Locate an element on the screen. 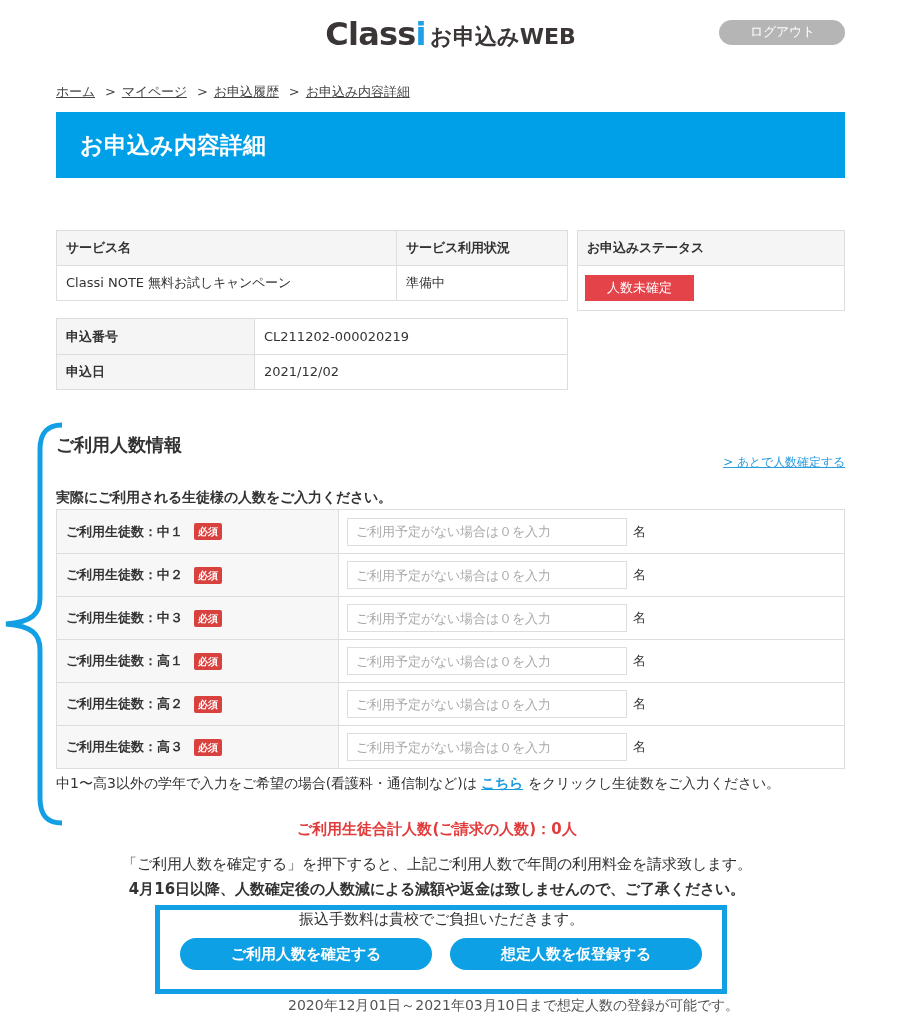 This screenshot has width=916, height=1030. notice-text: 4月16日以降、人数確定後の人数減による減額や返金は致しませんので、ご了承ください。 is located at coordinates (437, 889).